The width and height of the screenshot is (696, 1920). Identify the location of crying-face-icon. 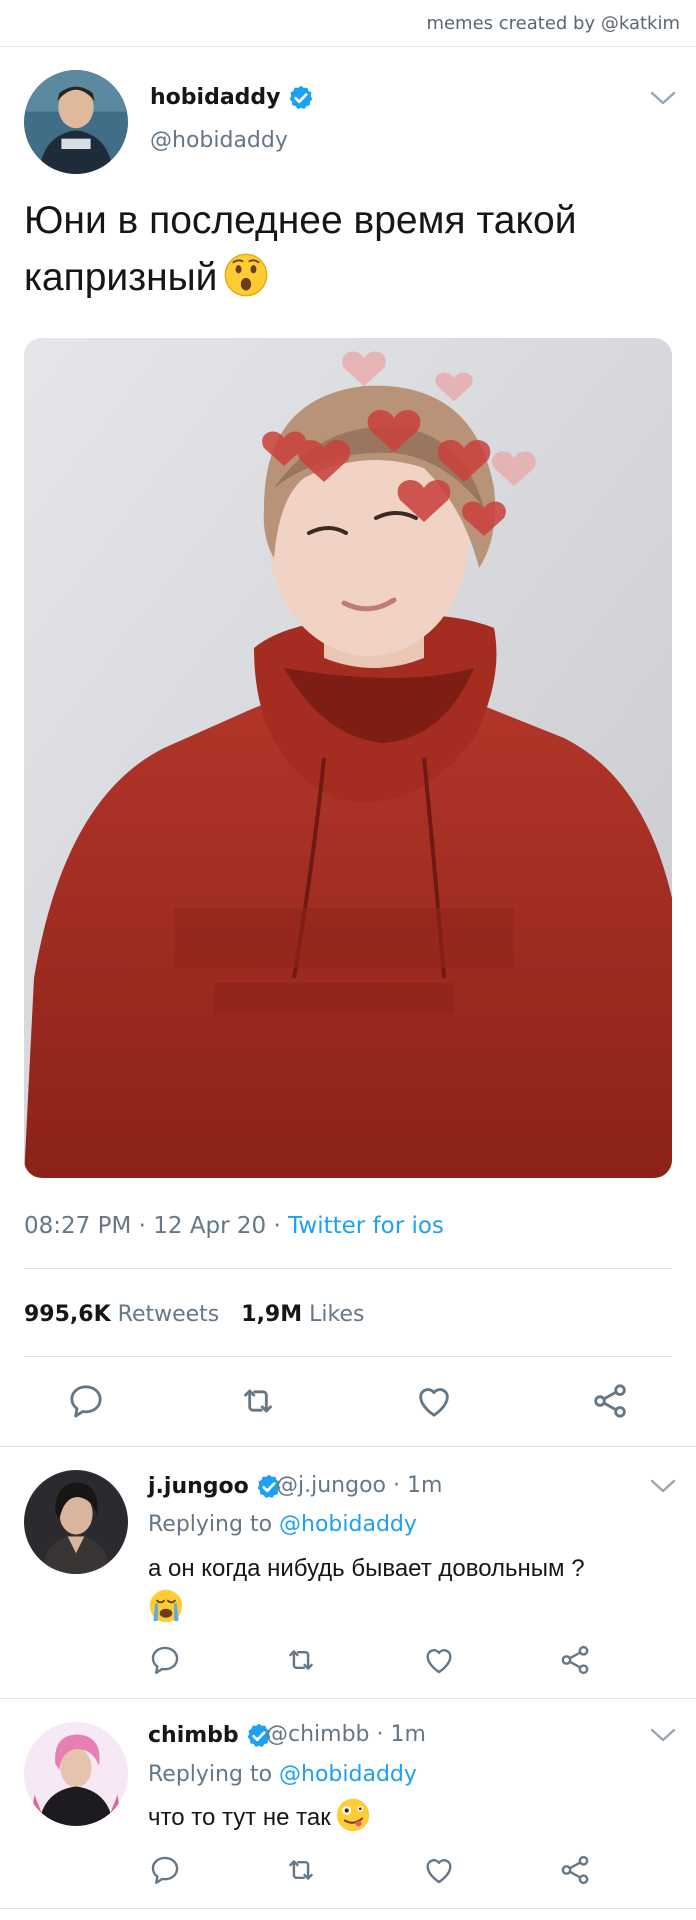
(166, 1606).